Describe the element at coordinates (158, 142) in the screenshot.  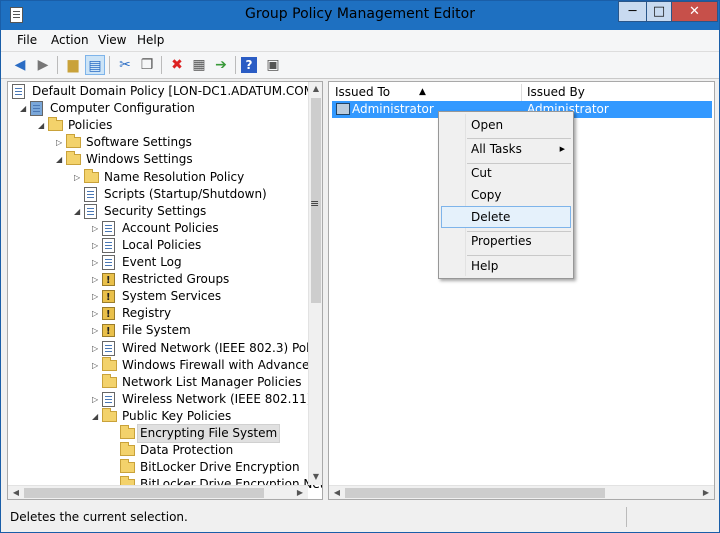
I see `tree-item: ▷ Software Settings` at that location.